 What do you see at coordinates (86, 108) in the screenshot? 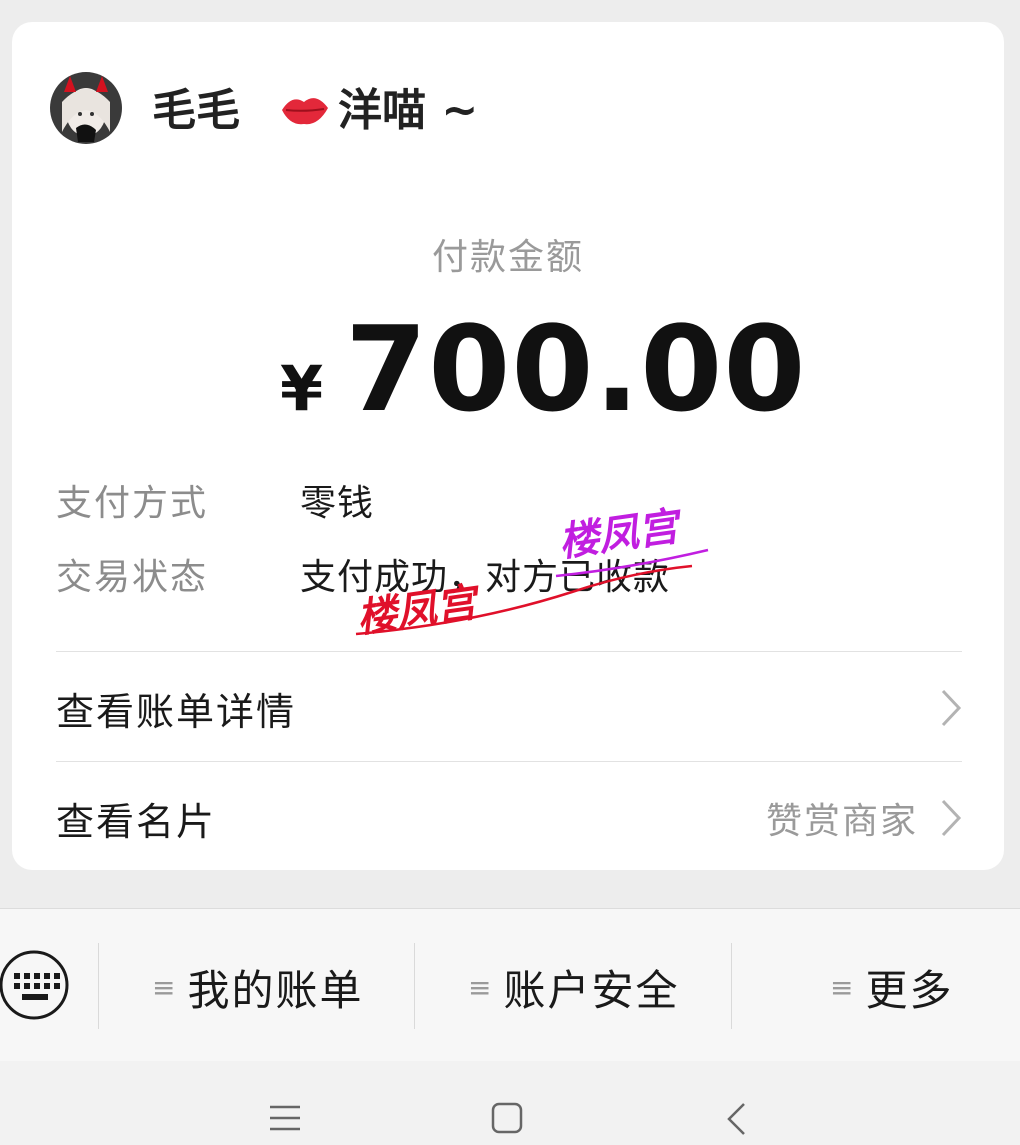
I see `avatar` at bounding box center [86, 108].